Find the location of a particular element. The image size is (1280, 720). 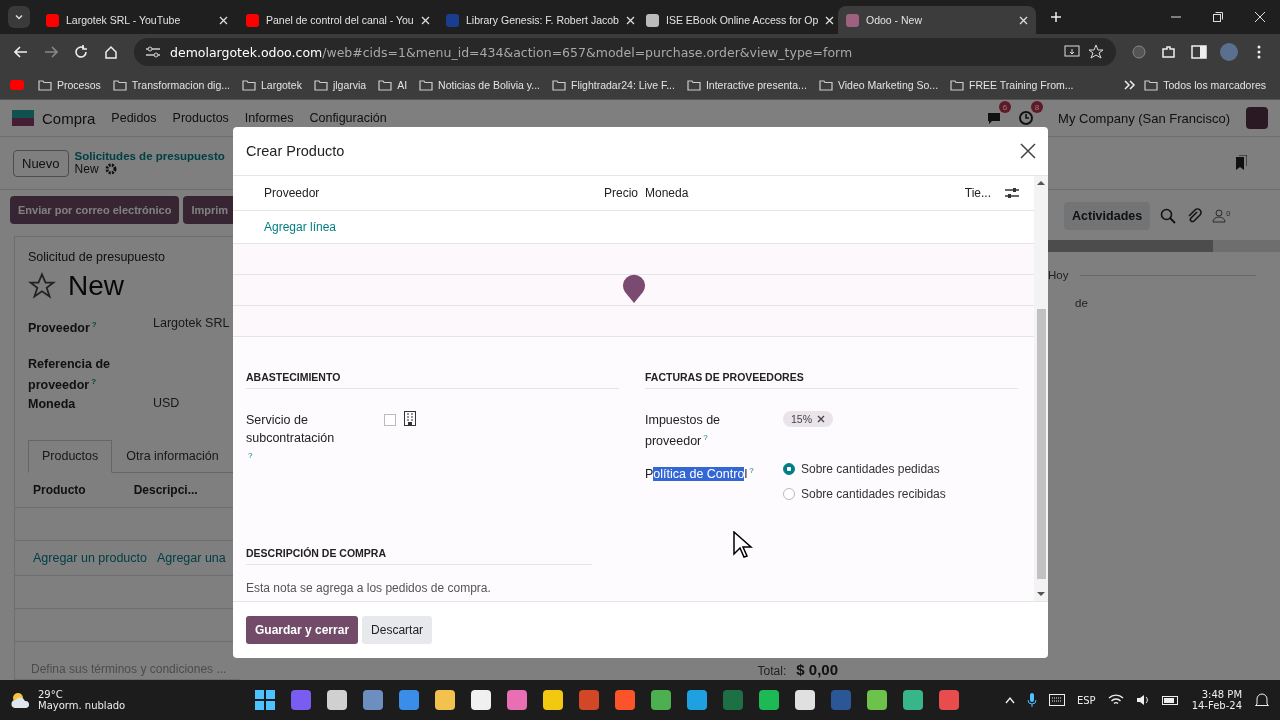

microphone-icon is located at coordinates (1031, 700).